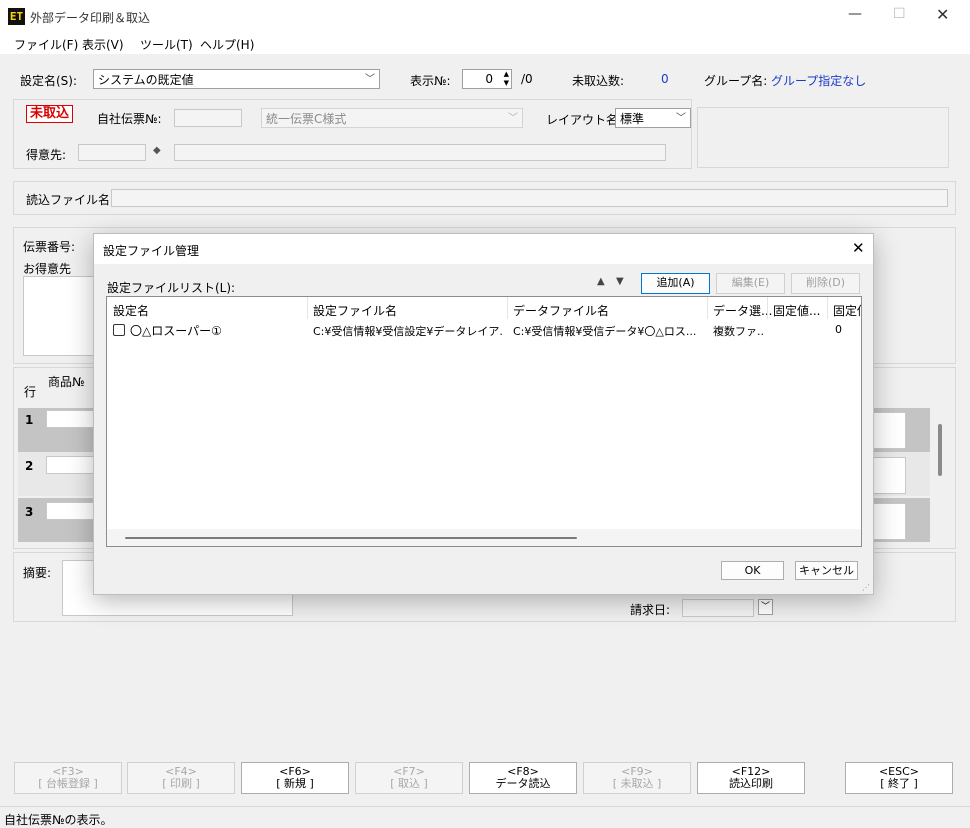 This screenshot has width=970, height=828. I want to click on settings-list-label: 設定ファイルリスト(L):, so click(171, 288).